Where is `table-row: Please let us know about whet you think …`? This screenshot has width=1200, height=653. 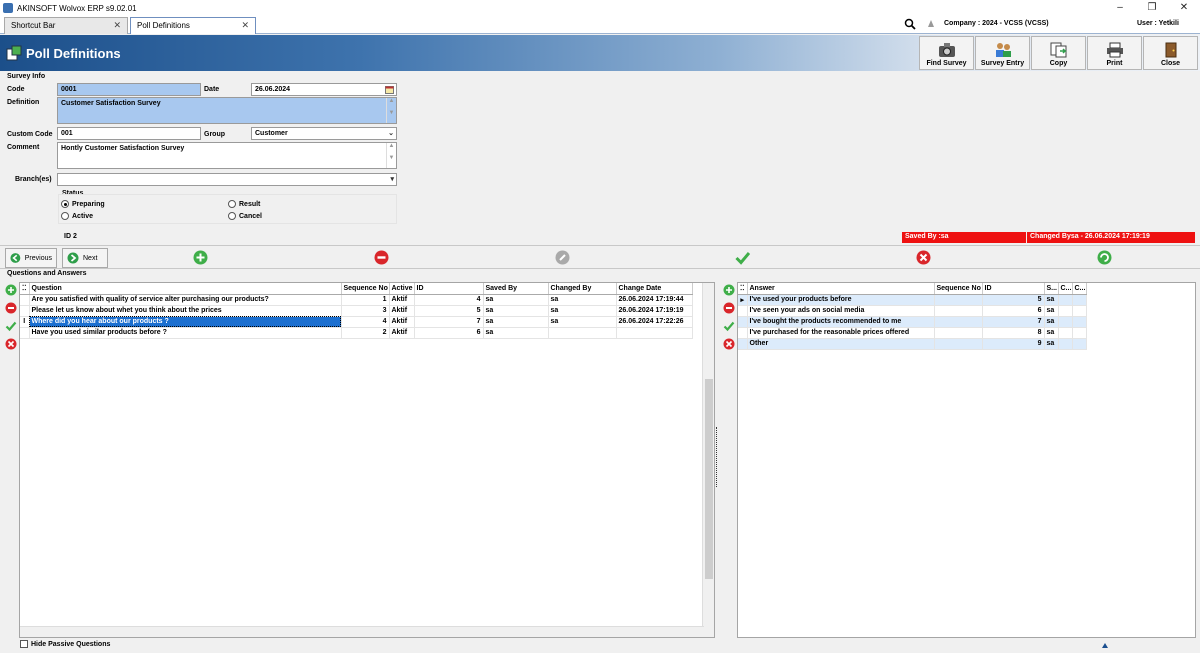
table-row: Please let us know about whet you think … is located at coordinates (356, 311).